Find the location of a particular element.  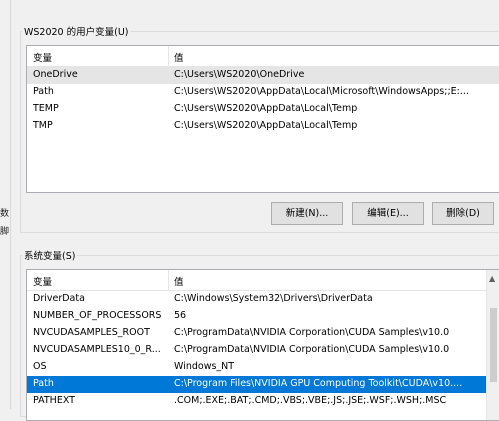

system-variable-row: OS Windows_NT is located at coordinates (263, 367).